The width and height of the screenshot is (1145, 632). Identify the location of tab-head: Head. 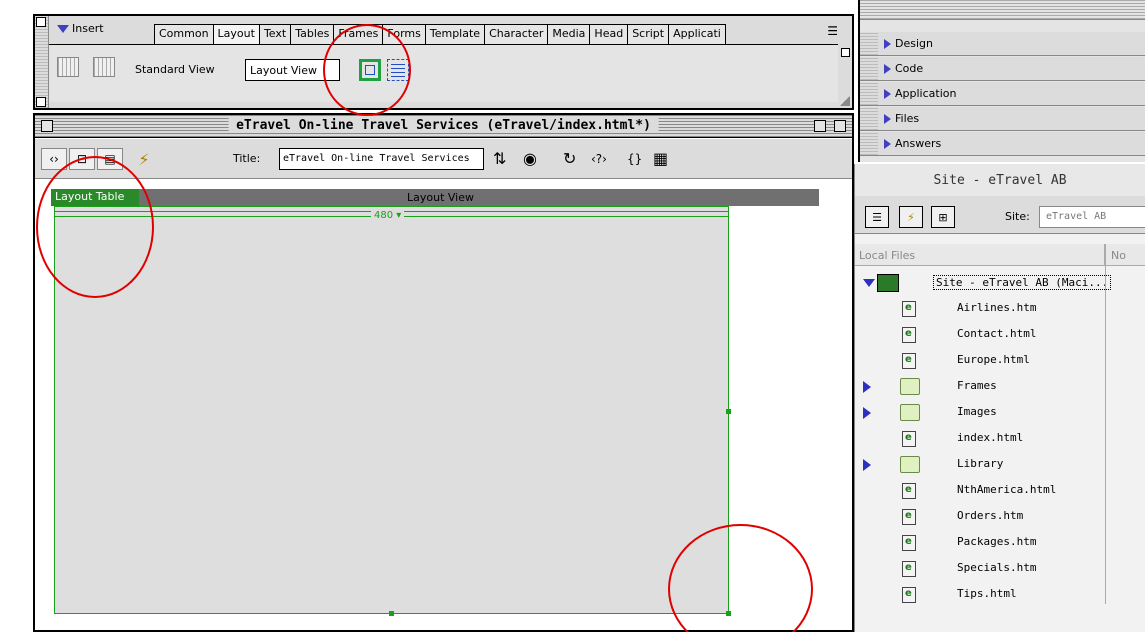
(609, 34).